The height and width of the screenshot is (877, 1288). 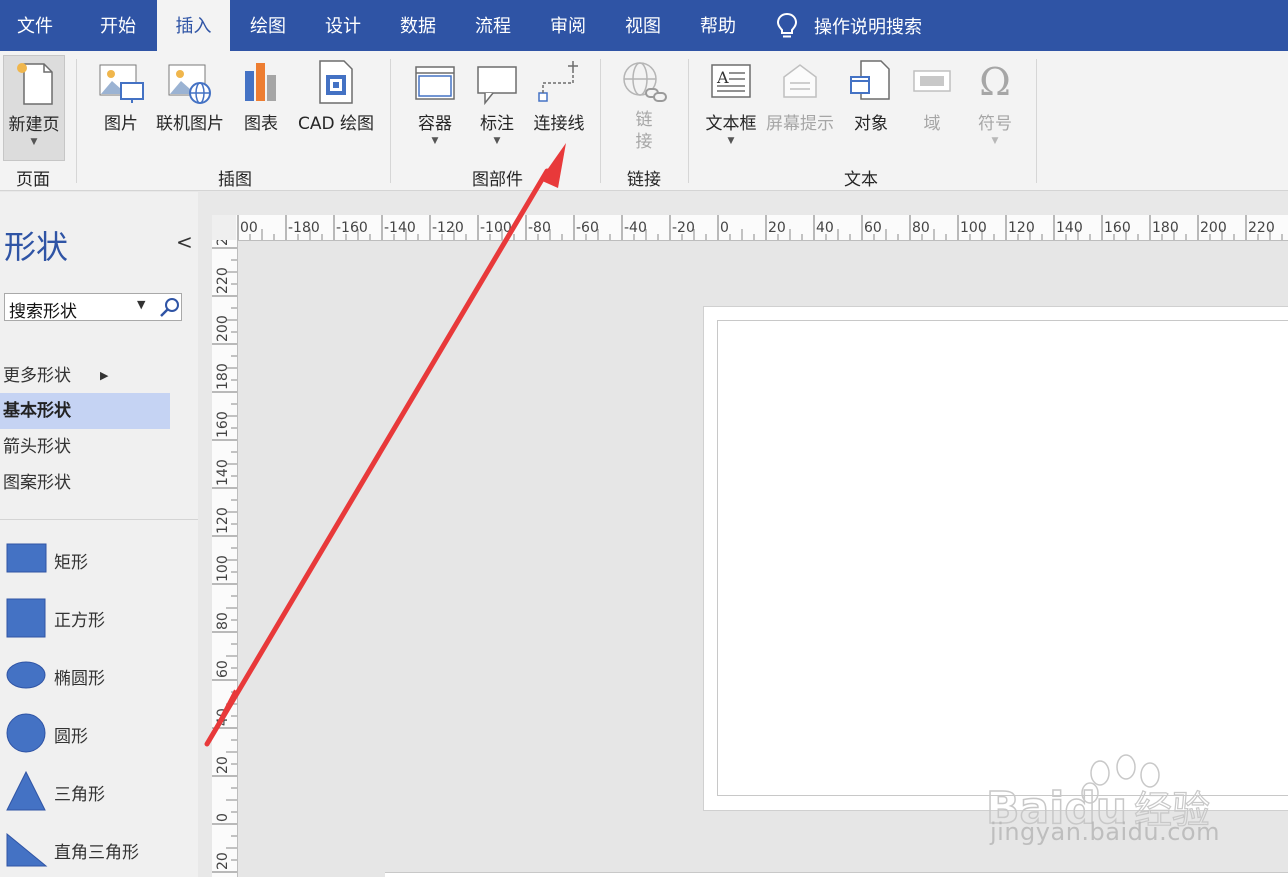 What do you see at coordinates (223, 424) in the screenshot?
I see `ruler-label: 160` at bounding box center [223, 424].